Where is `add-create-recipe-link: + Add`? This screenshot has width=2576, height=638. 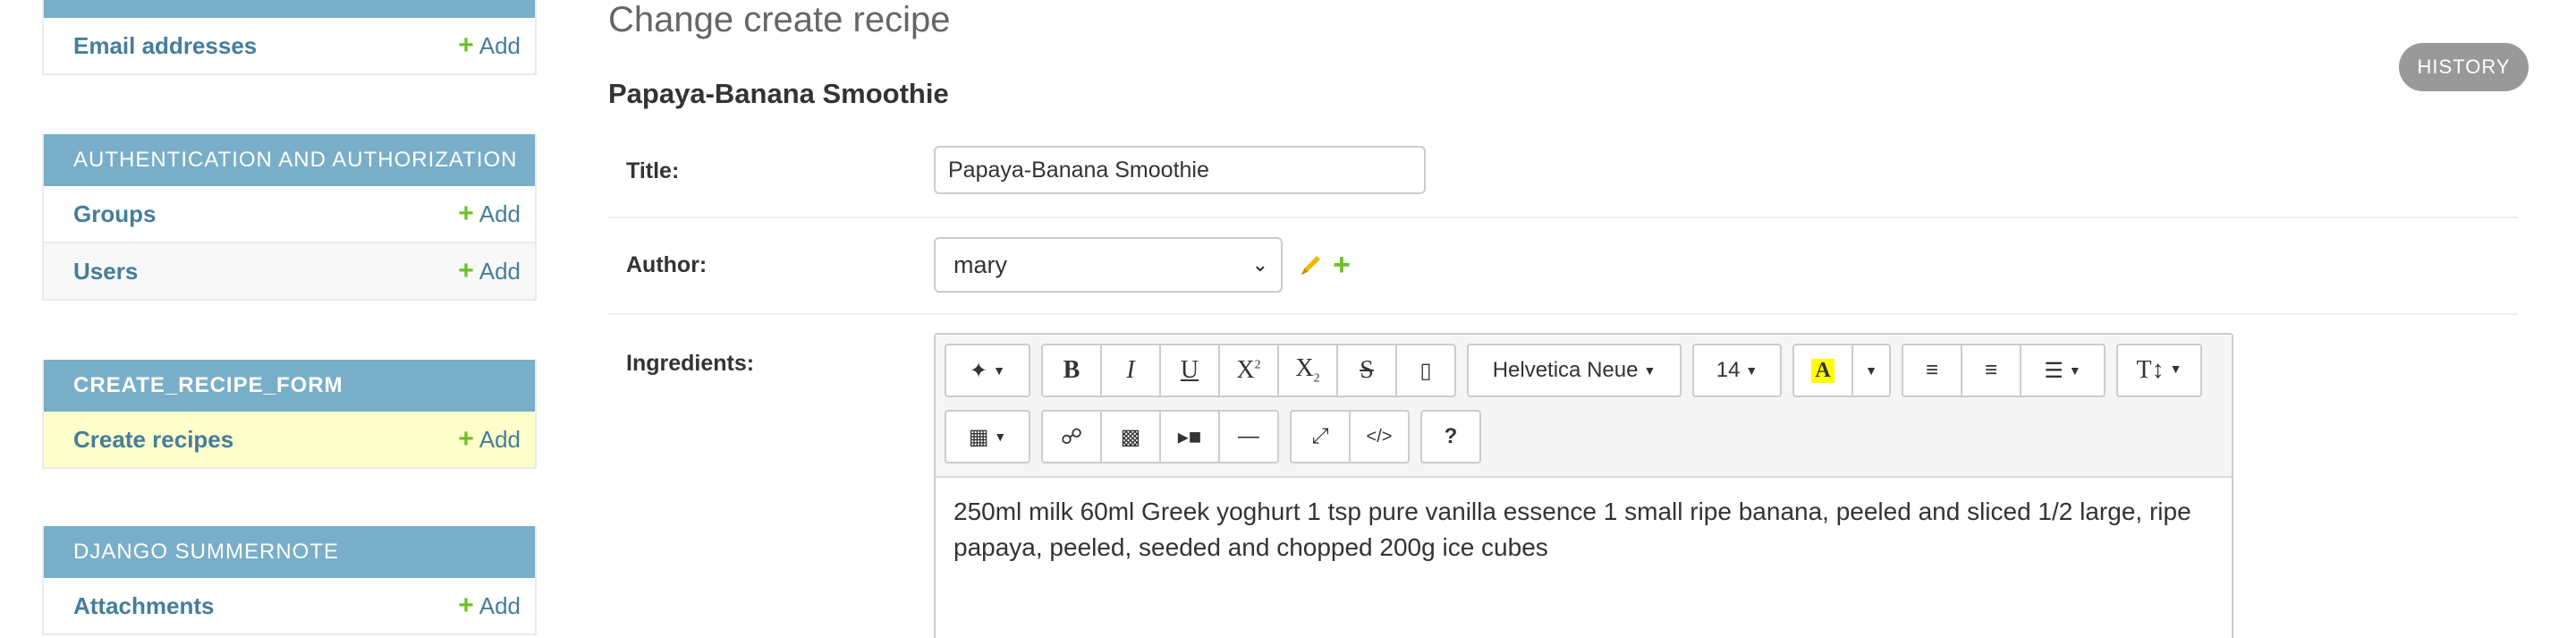
add-create-recipe-link: + Add is located at coordinates (489, 440).